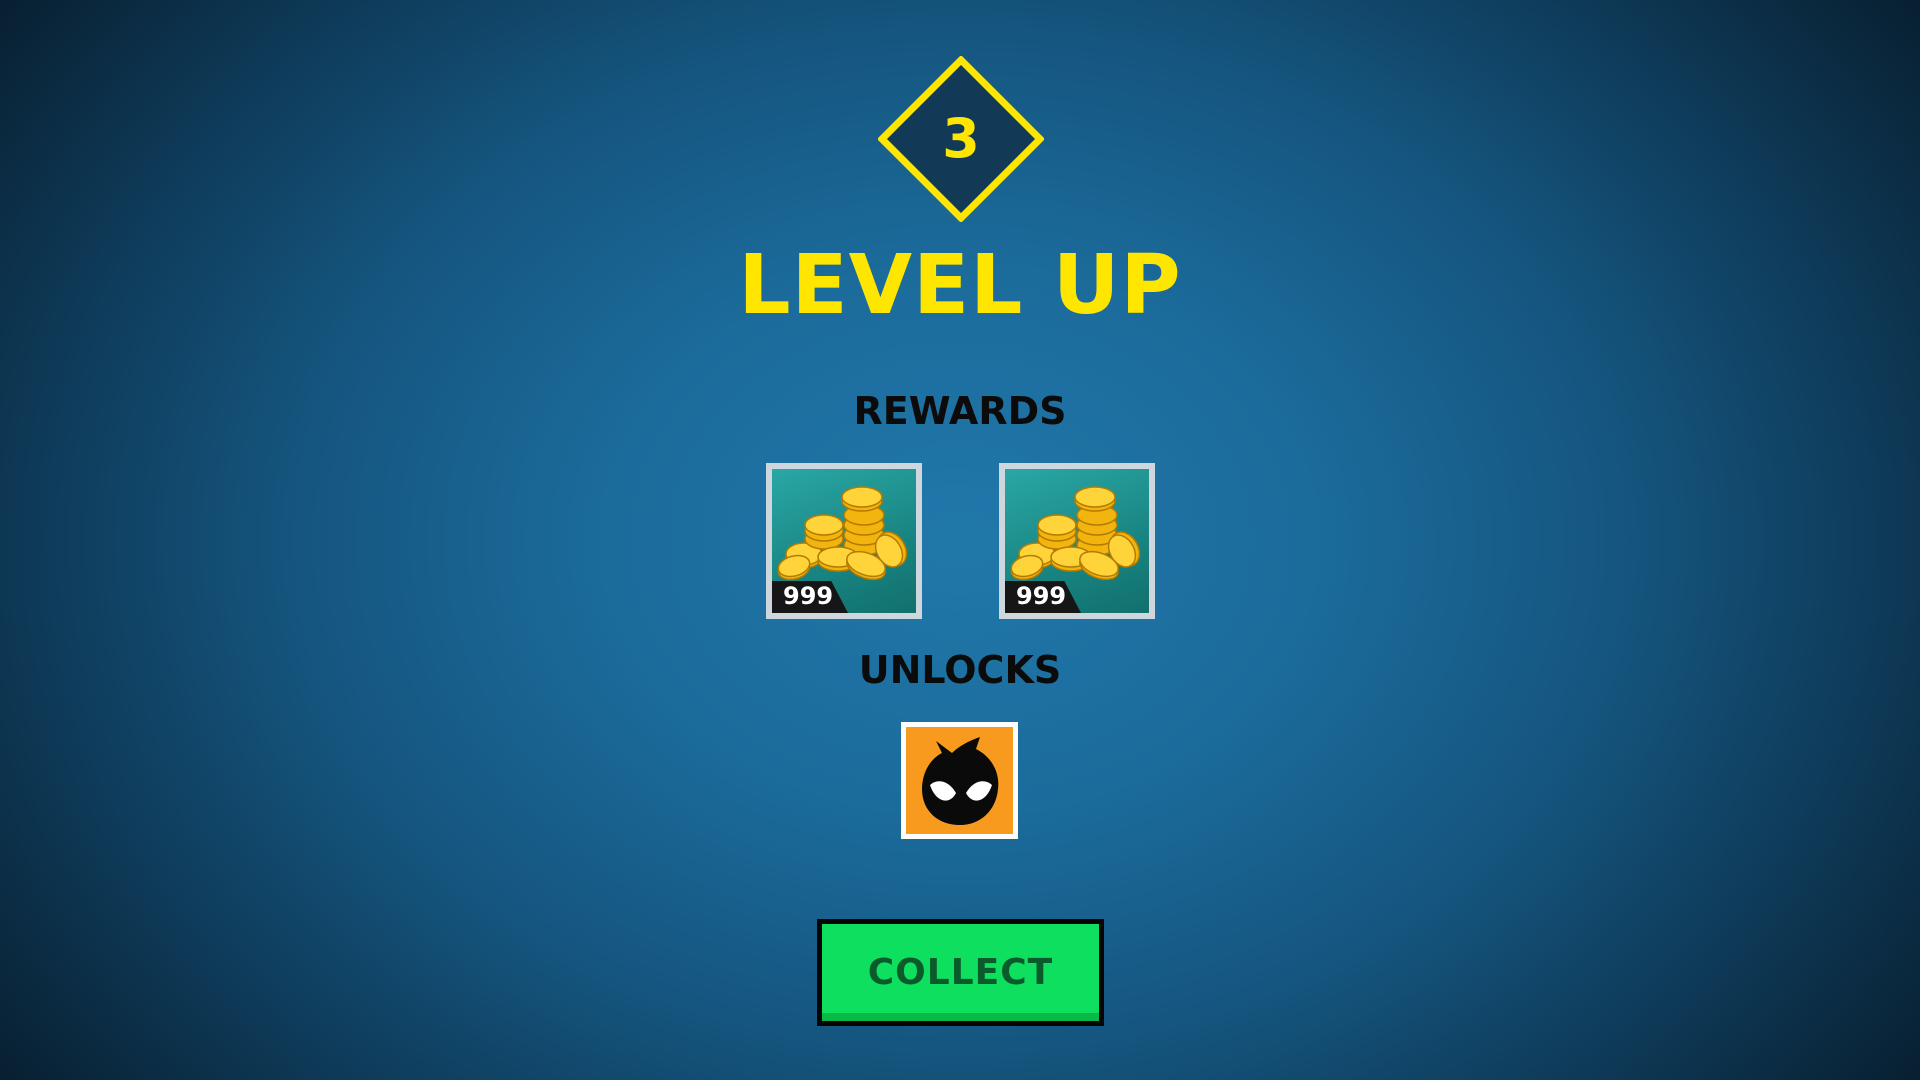 The image size is (1920, 1080). I want to click on collect-button-label: COLLECT, so click(960, 972).